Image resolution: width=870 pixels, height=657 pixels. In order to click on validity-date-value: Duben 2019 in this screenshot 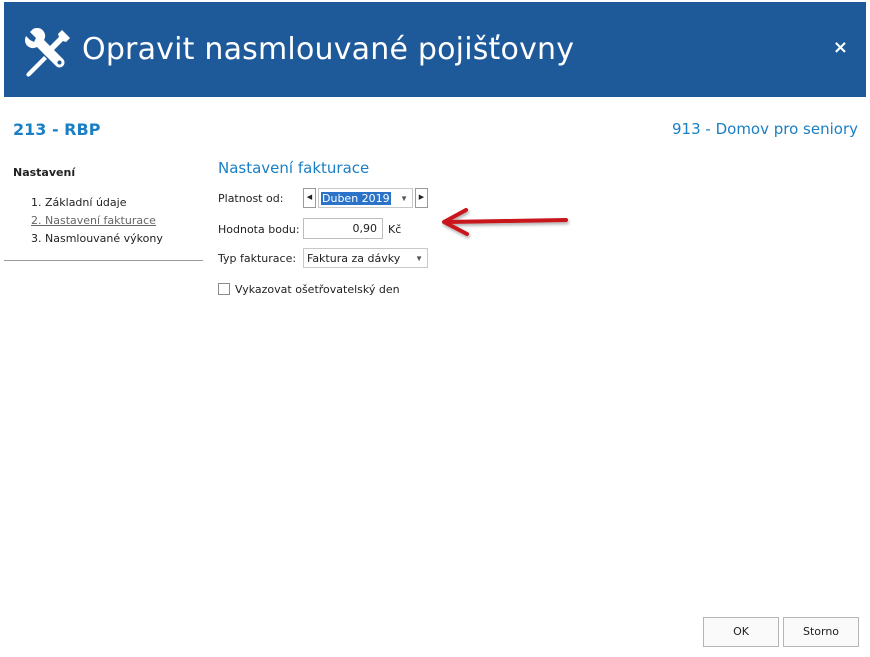, I will do `click(356, 198)`.